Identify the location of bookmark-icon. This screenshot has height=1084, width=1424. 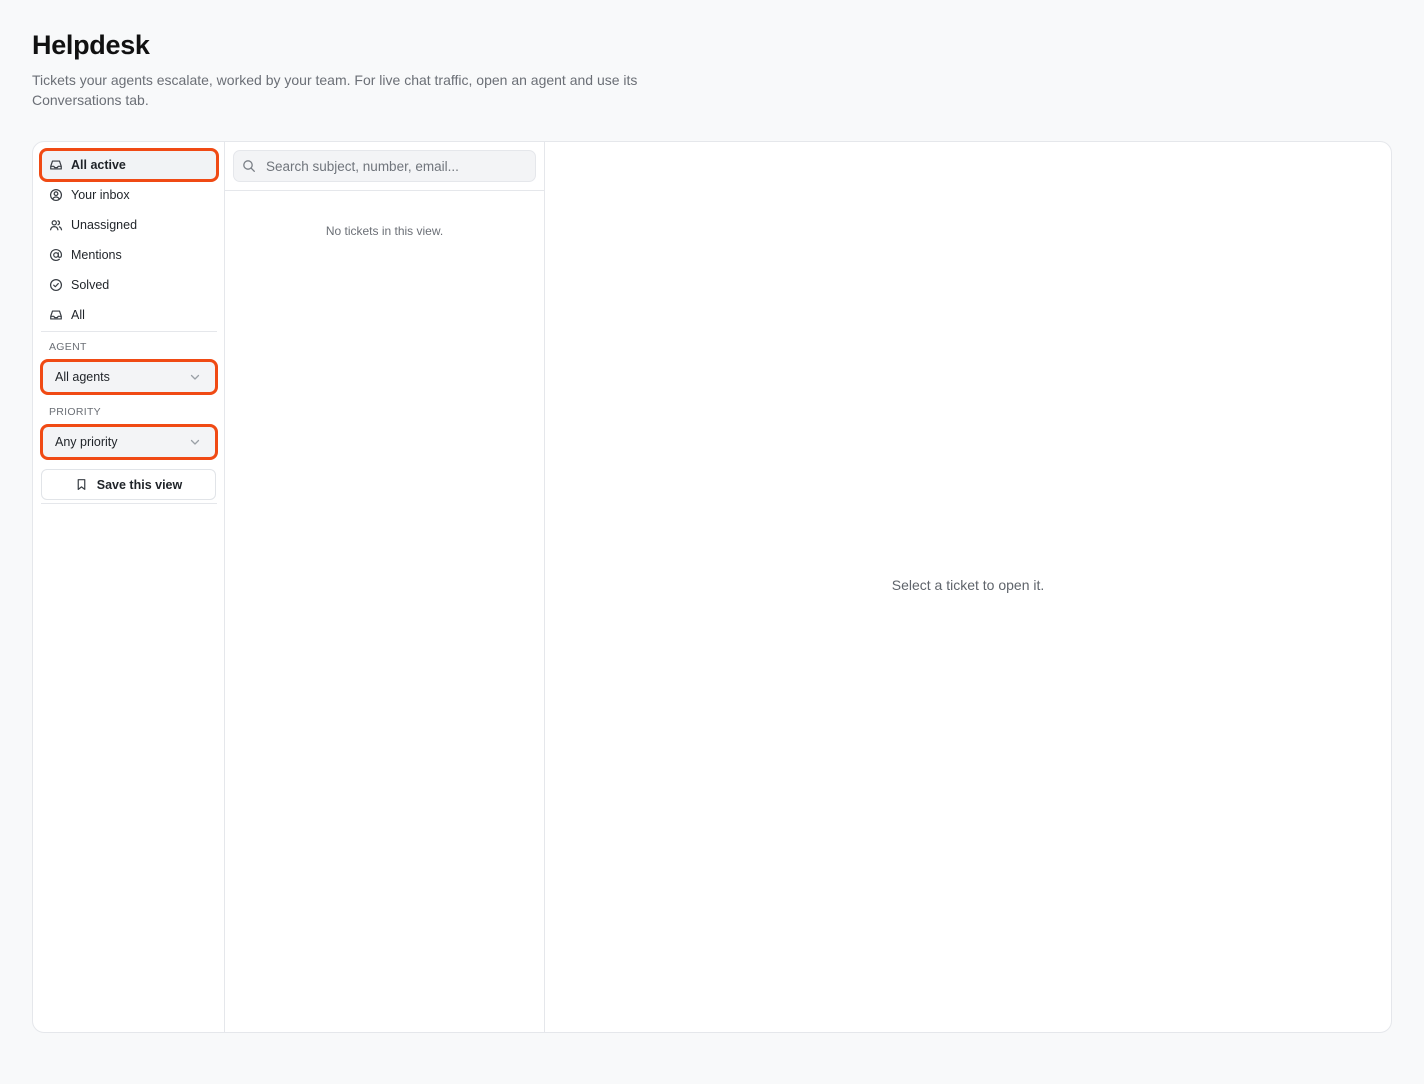
(81, 484).